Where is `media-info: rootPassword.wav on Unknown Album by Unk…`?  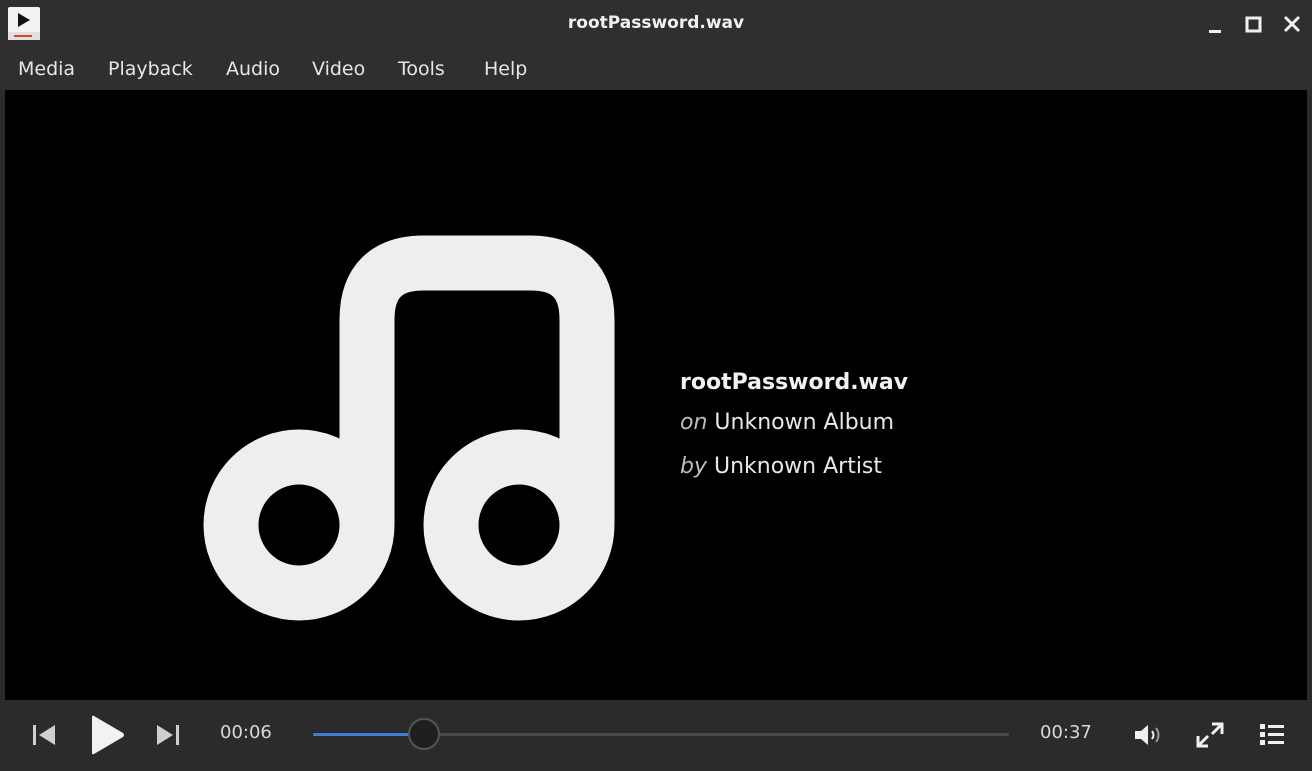 media-info: rootPassword.wav on Unknown Album by Unk… is located at coordinates (794, 434).